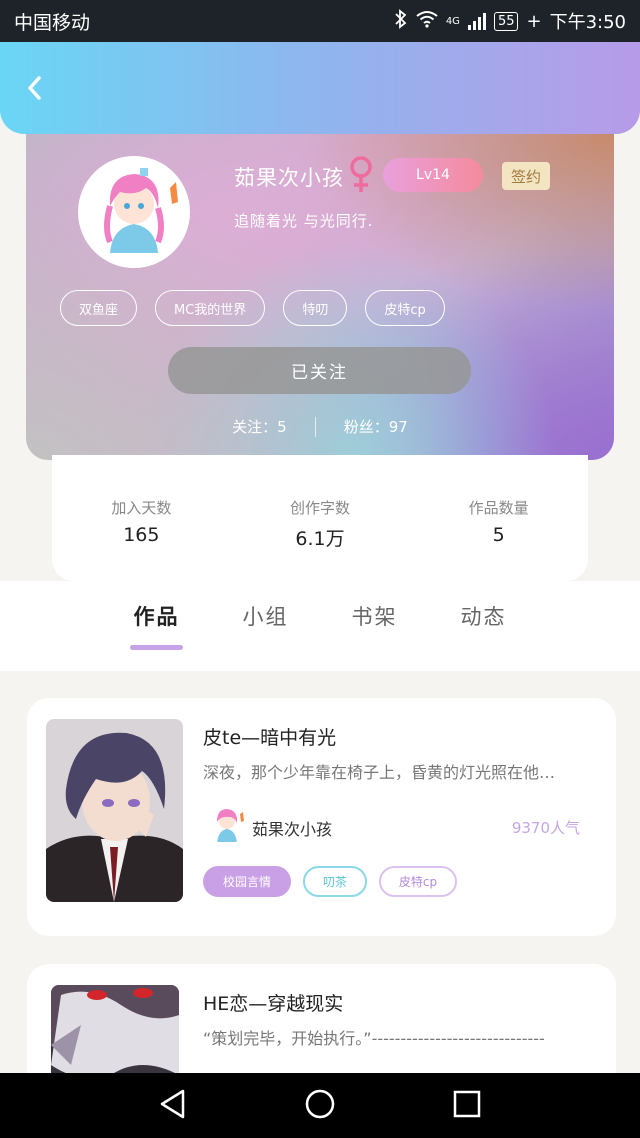  I want to click on username: 茹果次小孩, so click(289, 178).